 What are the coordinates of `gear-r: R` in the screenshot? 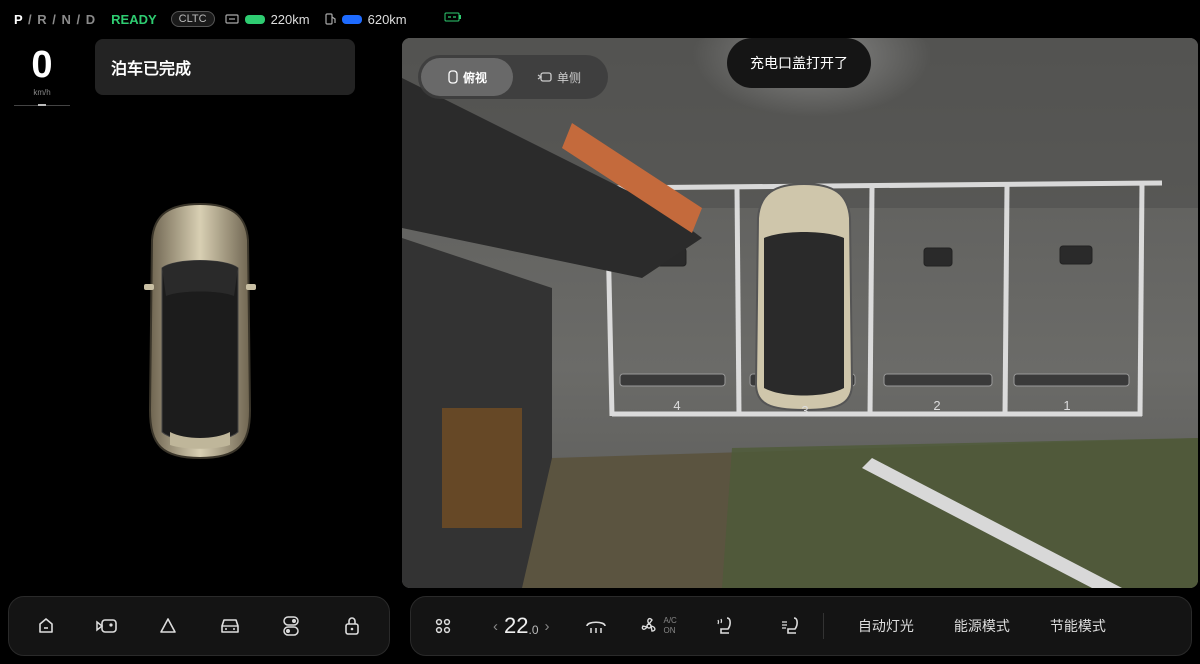 It's located at (42, 19).